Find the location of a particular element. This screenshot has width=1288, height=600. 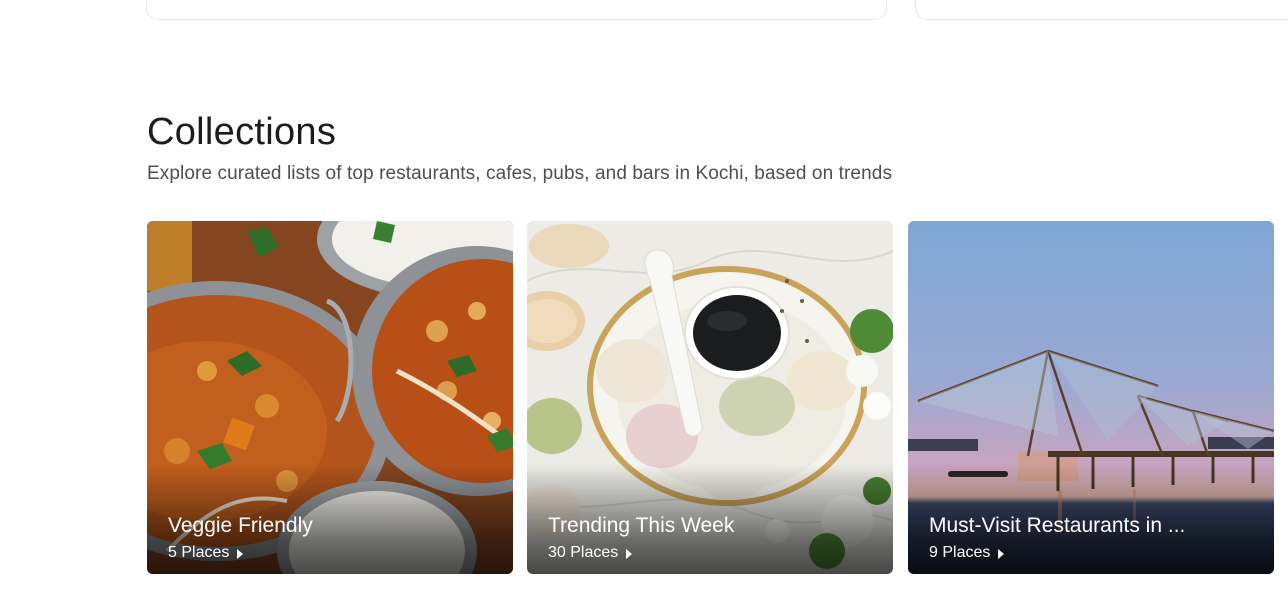

collection-places-count: 5 Places is located at coordinates (199, 552).